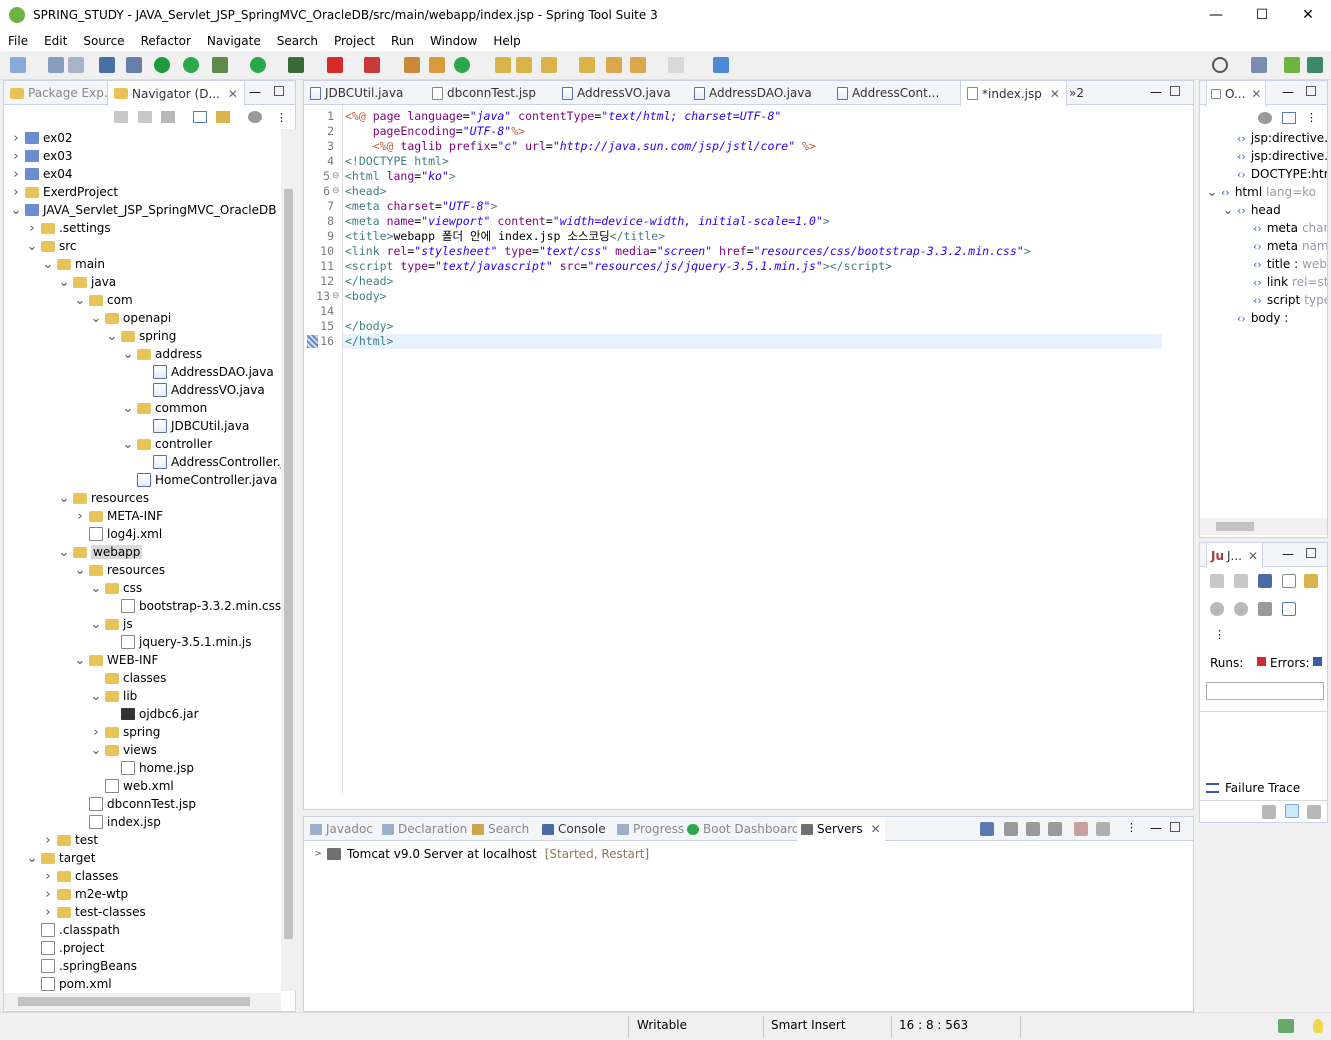 The image size is (1331, 1040). I want to click on search-toolbar-icon, so click(549, 65).